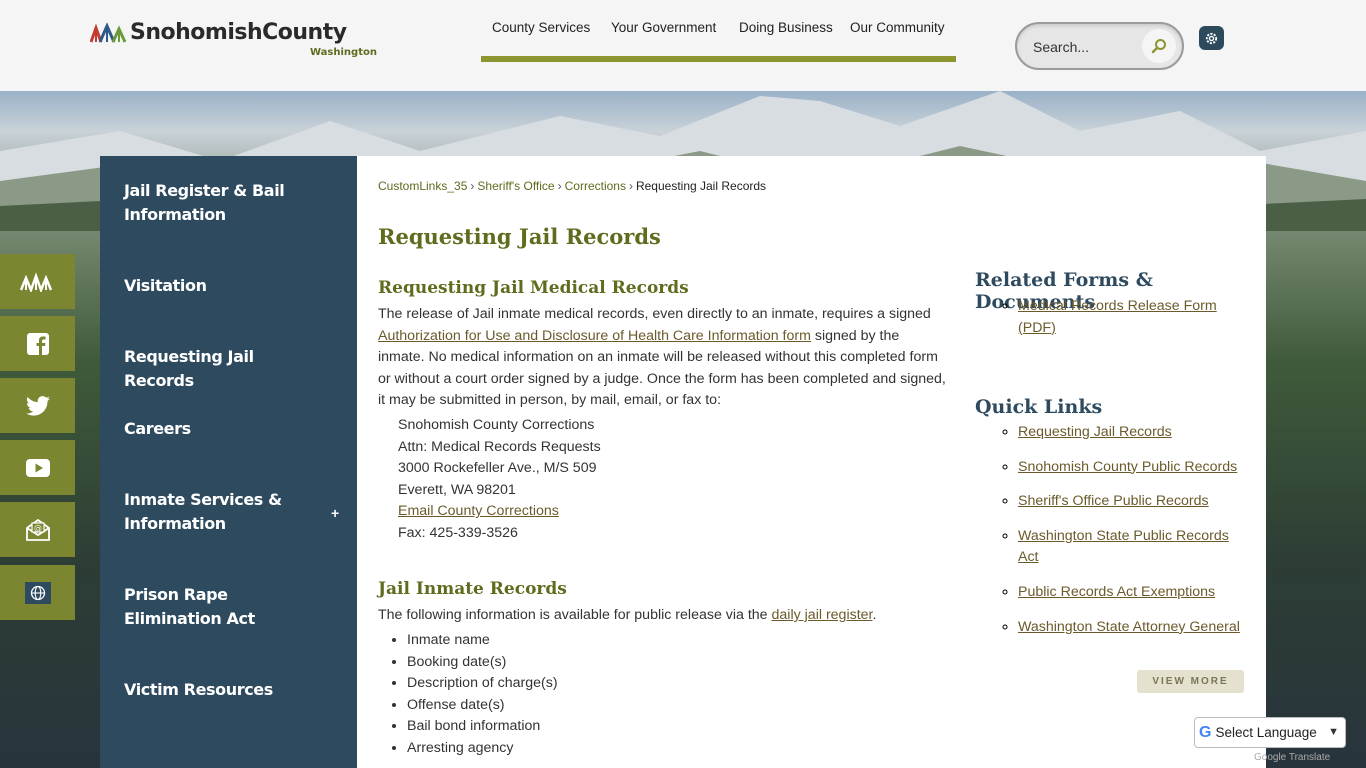 This screenshot has height=768, width=1366. Describe the element at coordinates (897, 27) in the screenshot. I see `nav-our-community: Our Community` at that location.